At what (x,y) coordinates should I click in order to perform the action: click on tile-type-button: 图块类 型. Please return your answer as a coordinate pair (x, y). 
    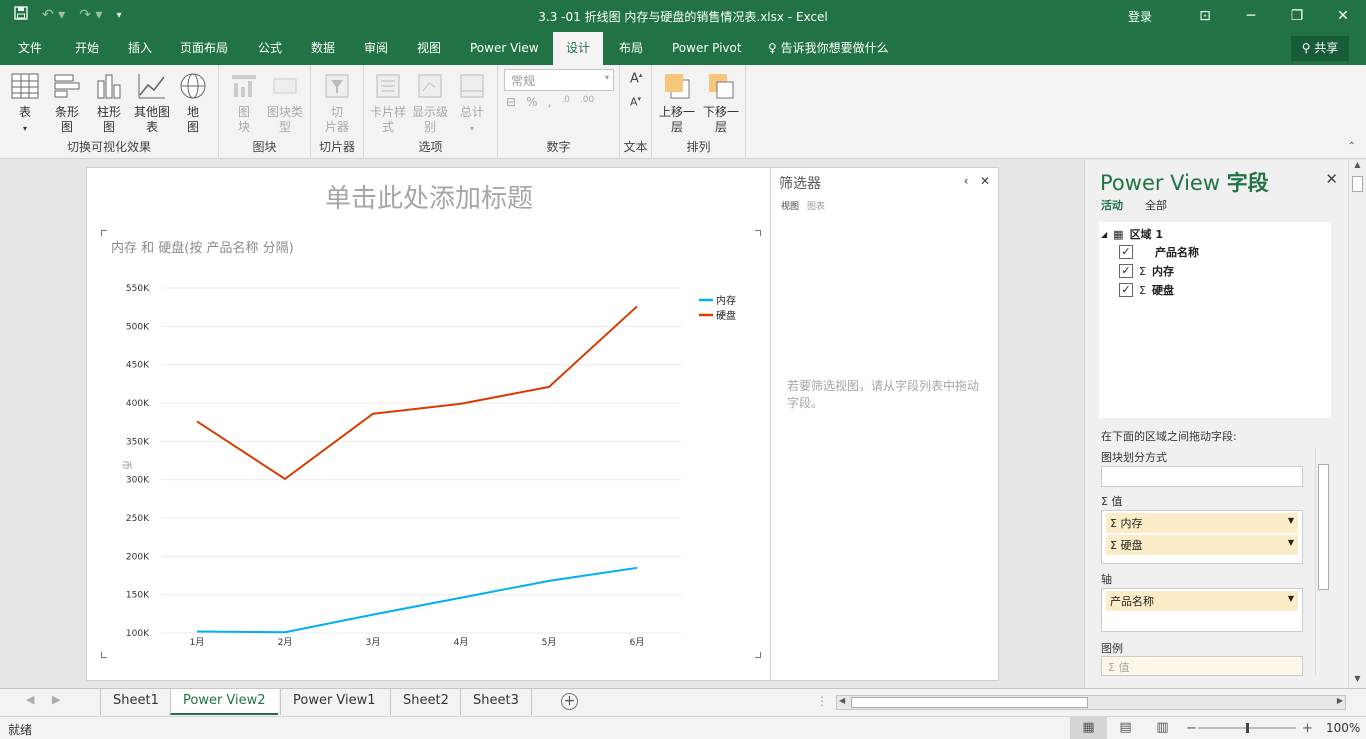
    Looking at the image, I should click on (285, 103).